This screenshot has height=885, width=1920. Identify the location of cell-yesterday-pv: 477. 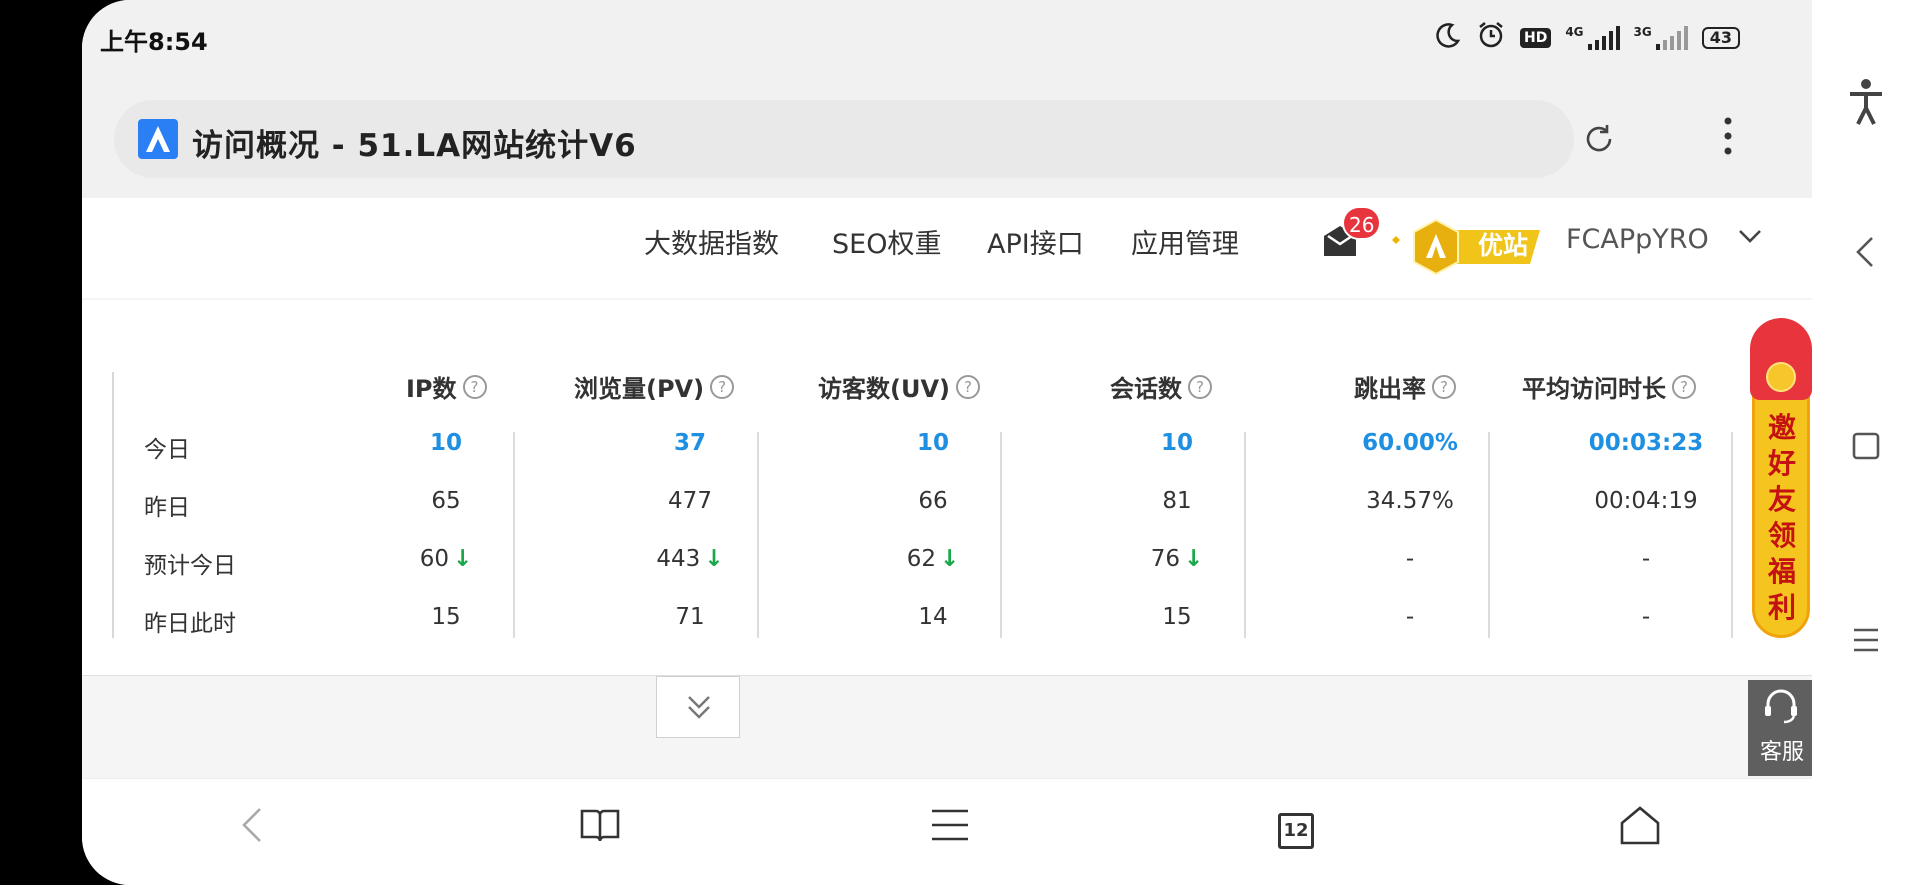
(690, 501).